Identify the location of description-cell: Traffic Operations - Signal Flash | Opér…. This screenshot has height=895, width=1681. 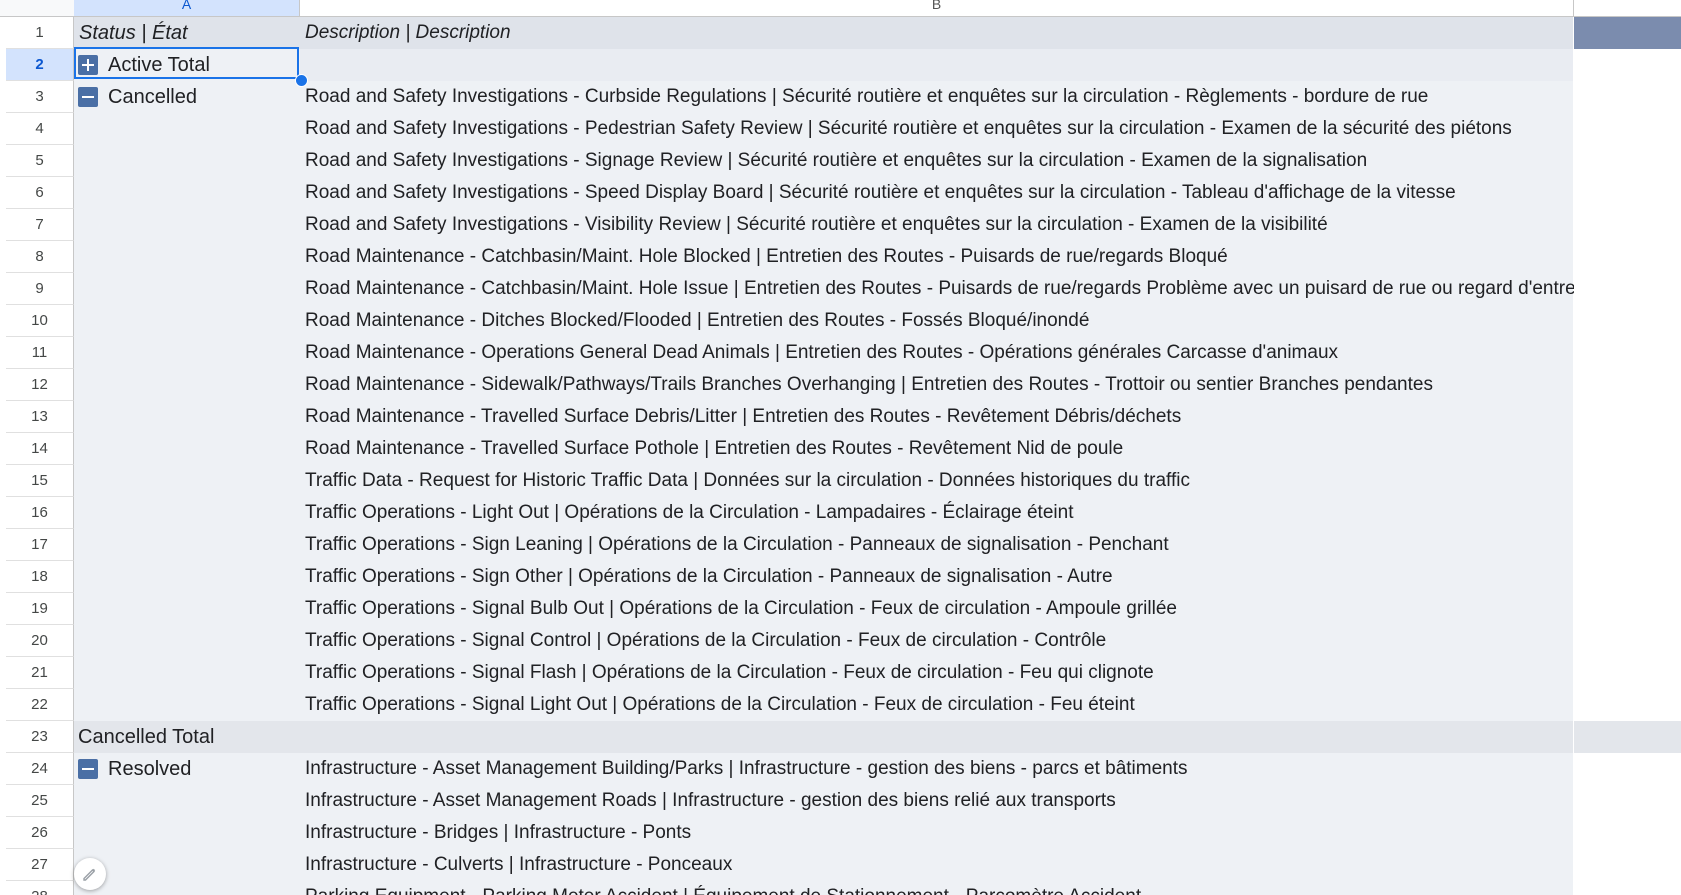
(936, 673).